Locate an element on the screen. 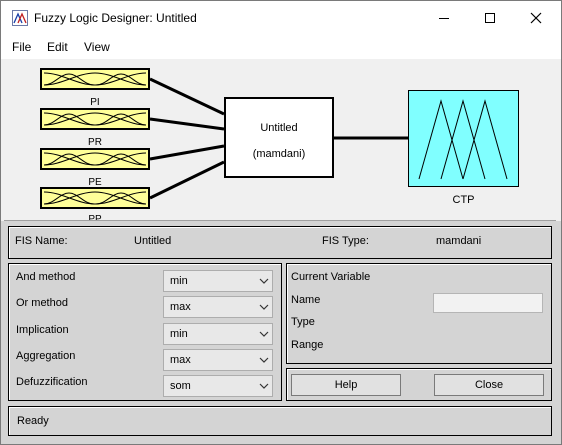 This screenshot has height=445, width=562. implication-value: min is located at coordinates (179, 334).